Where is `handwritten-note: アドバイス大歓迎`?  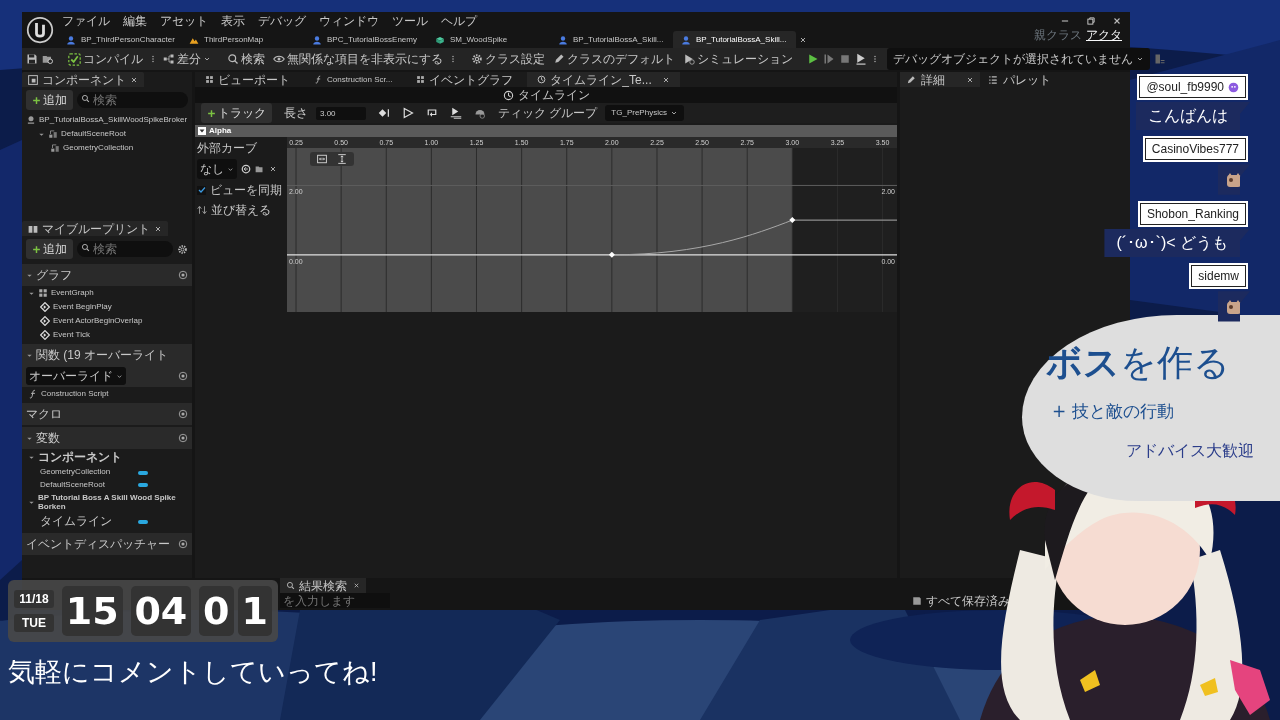 handwritten-note: アドバイス大歓迎 is located at coordinates (1190, 450).